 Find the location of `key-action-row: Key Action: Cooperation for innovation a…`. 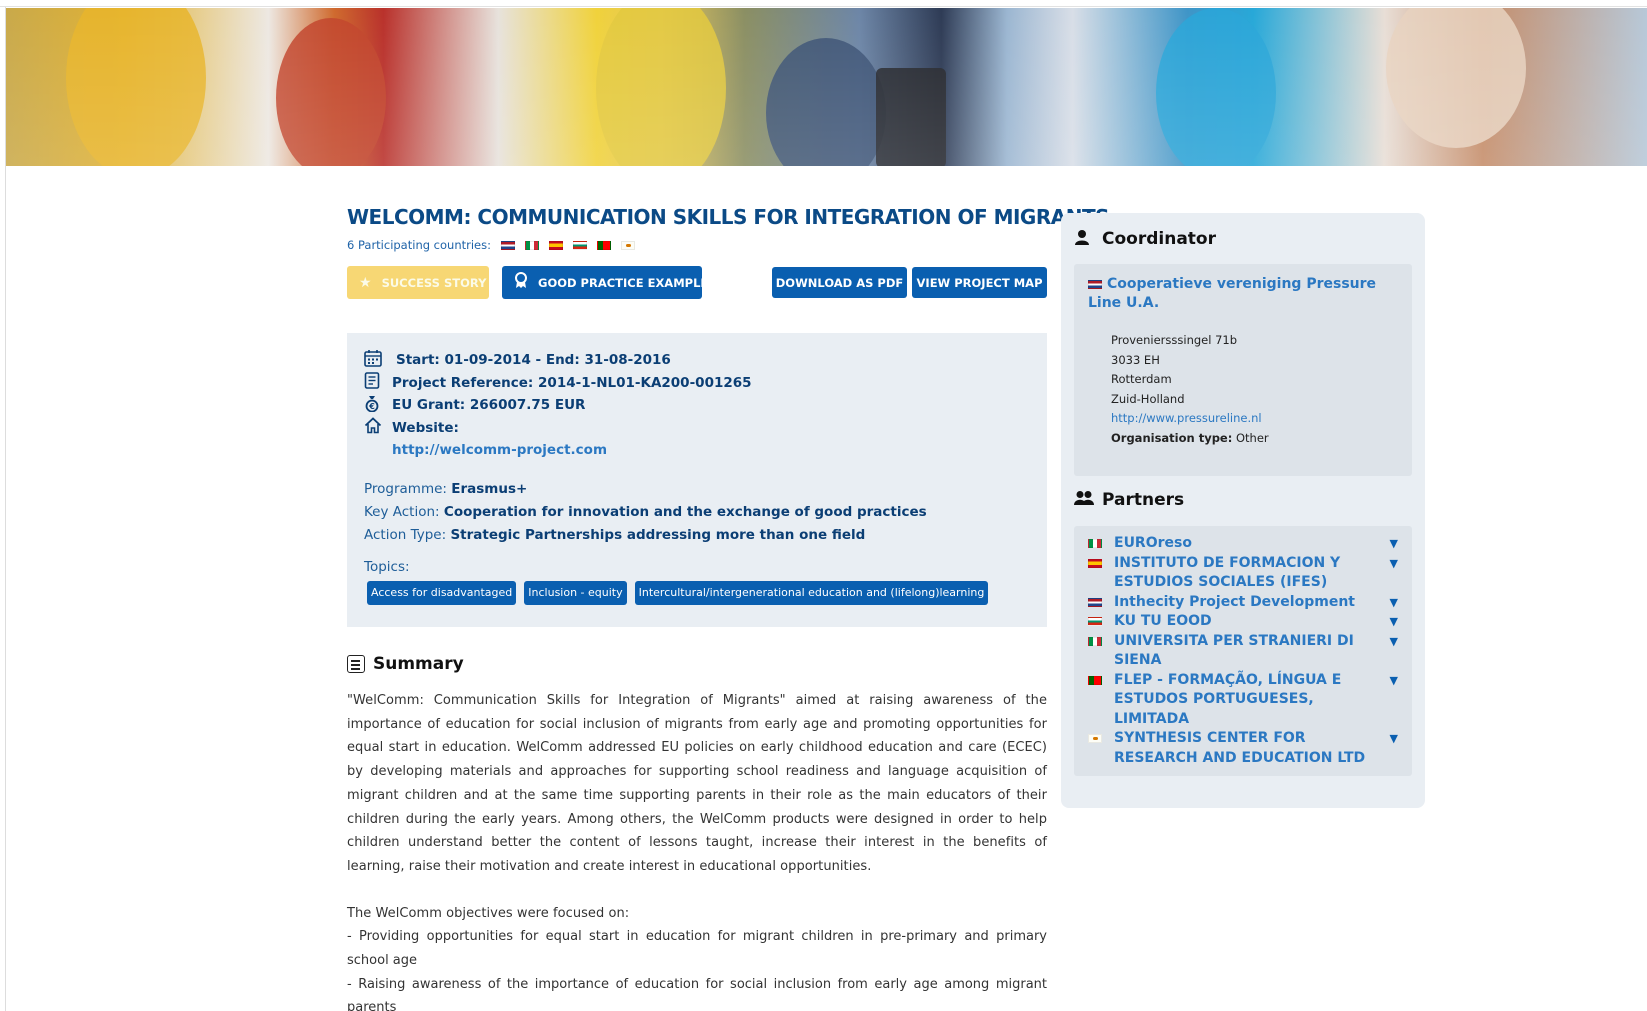

key-action-row: Key Action: Cooperation for innovation a… is located at coordinates (697, 512).